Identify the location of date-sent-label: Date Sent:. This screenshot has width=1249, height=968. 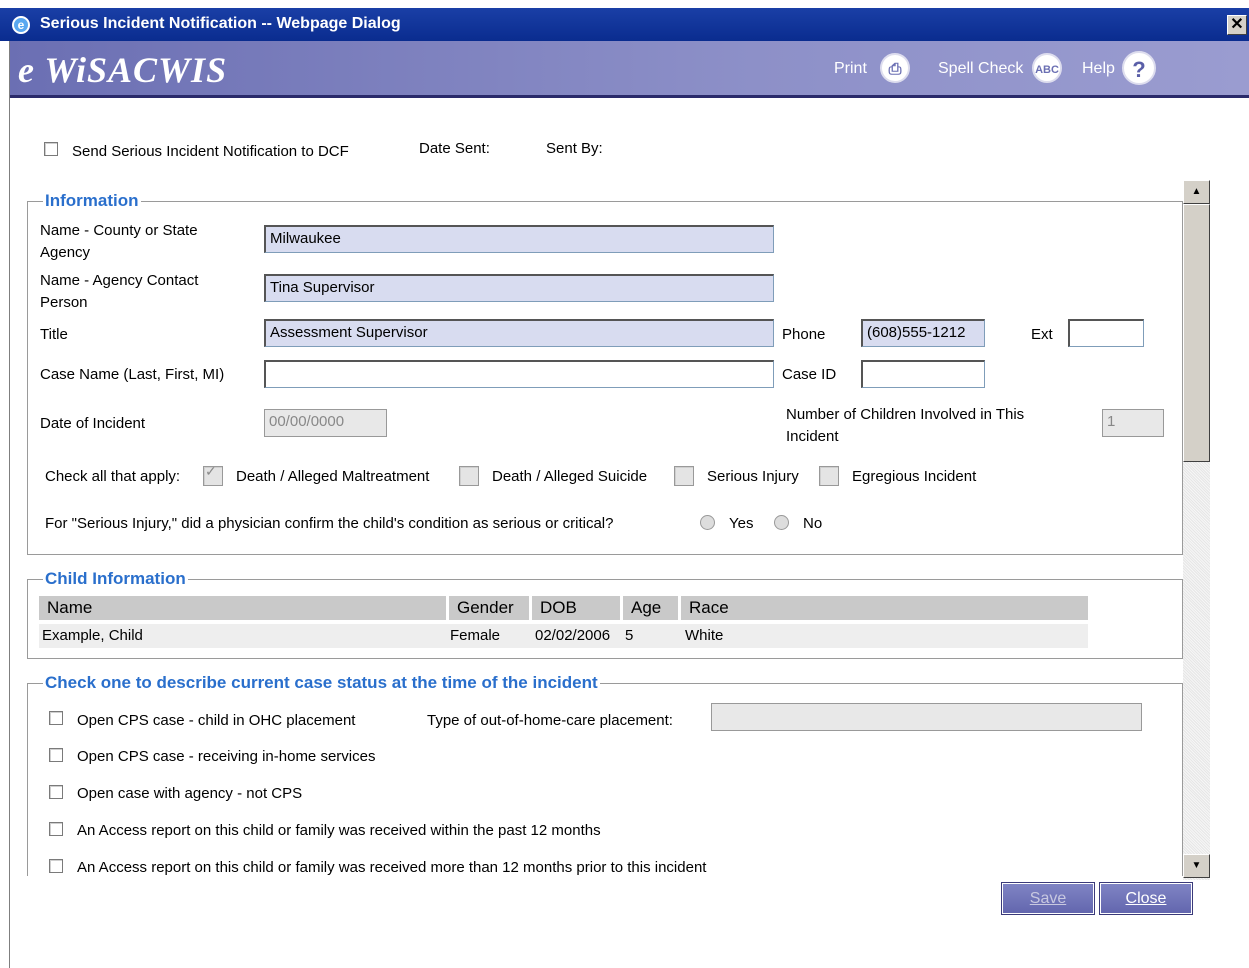
(454, 148).